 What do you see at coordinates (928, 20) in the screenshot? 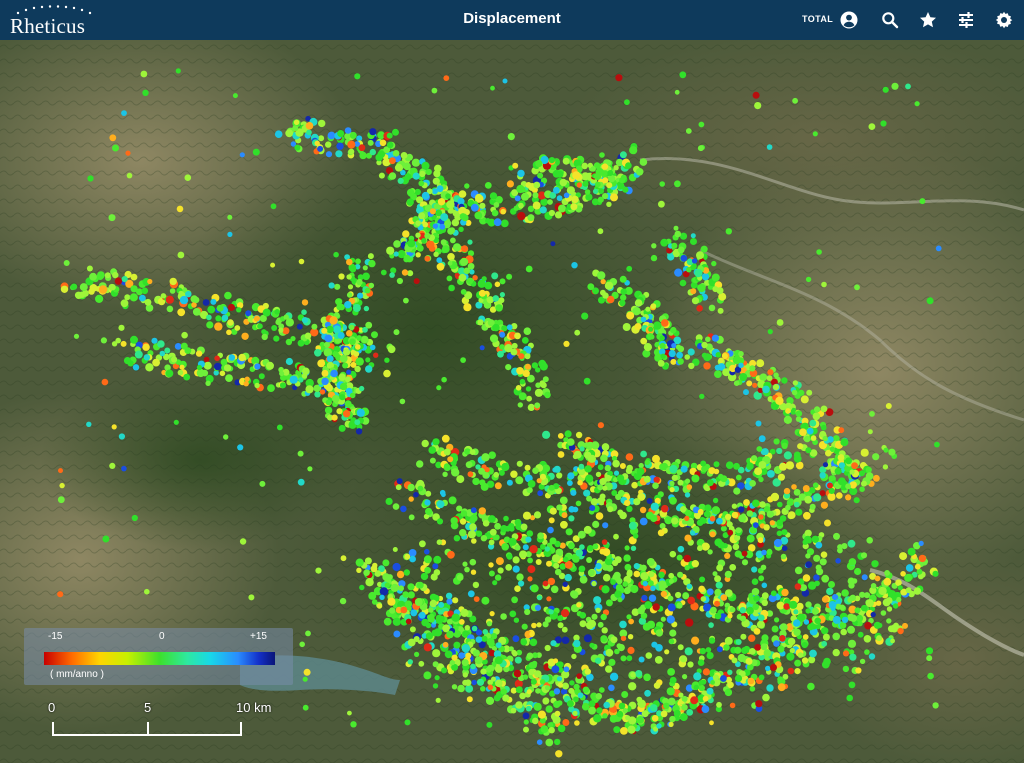
I see `star-icon` at bounding box center [928, 20].